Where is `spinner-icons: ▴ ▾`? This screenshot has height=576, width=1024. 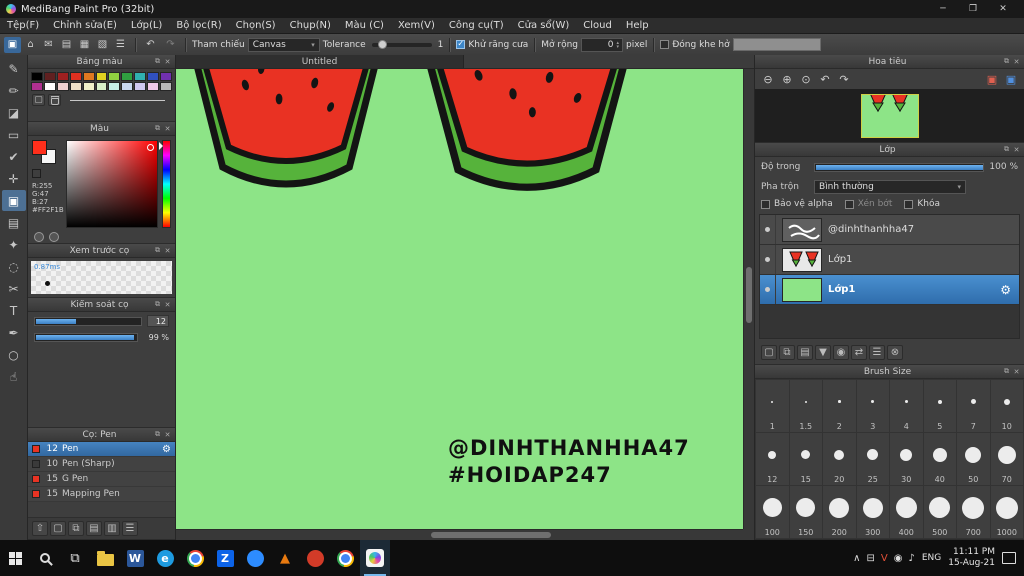 spinner-icons: ▴ ▾ is located at coordinates (618, 44).